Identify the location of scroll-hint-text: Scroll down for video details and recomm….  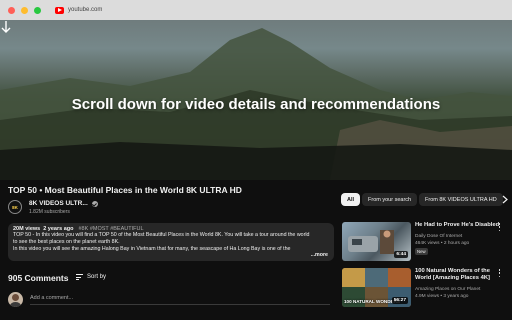
(256, 104).